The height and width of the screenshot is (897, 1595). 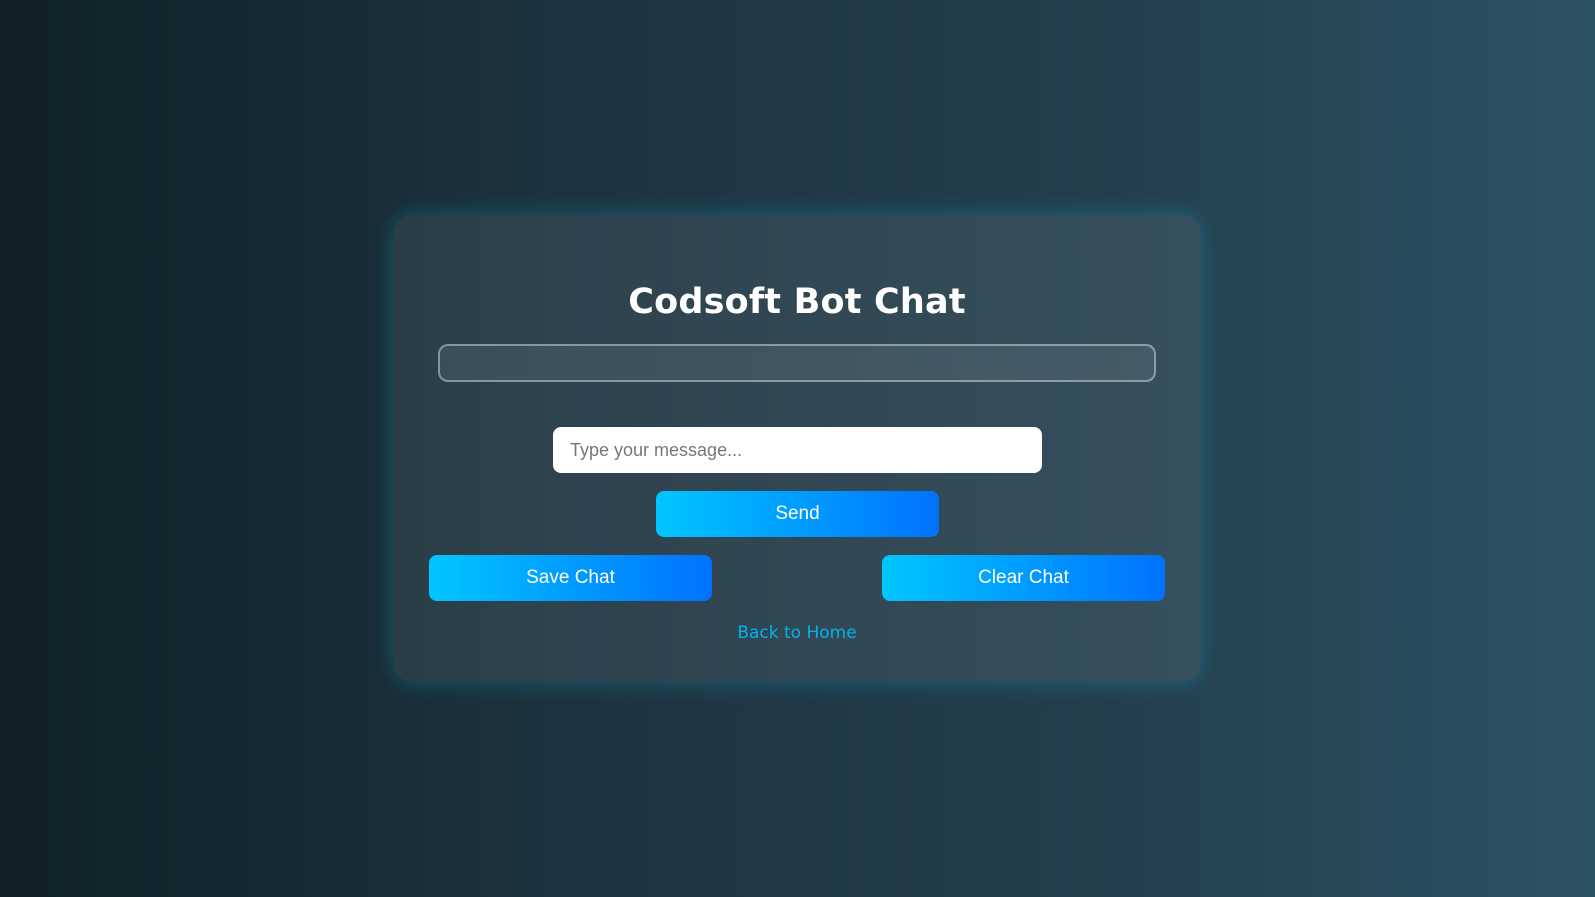 What do you see at coordinates (1023, 578) in the screenshot?
I see `clear-chat-button: Clear Chat` at bounding box center [1023, 578].